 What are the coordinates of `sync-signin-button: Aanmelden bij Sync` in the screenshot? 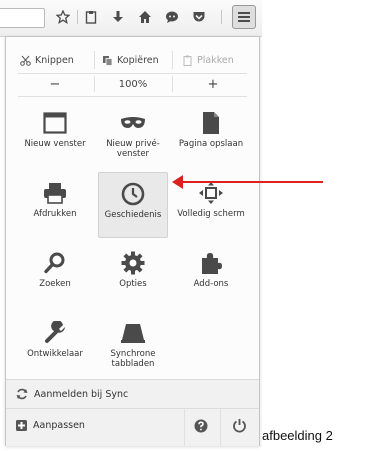 It's located at (132, 393).